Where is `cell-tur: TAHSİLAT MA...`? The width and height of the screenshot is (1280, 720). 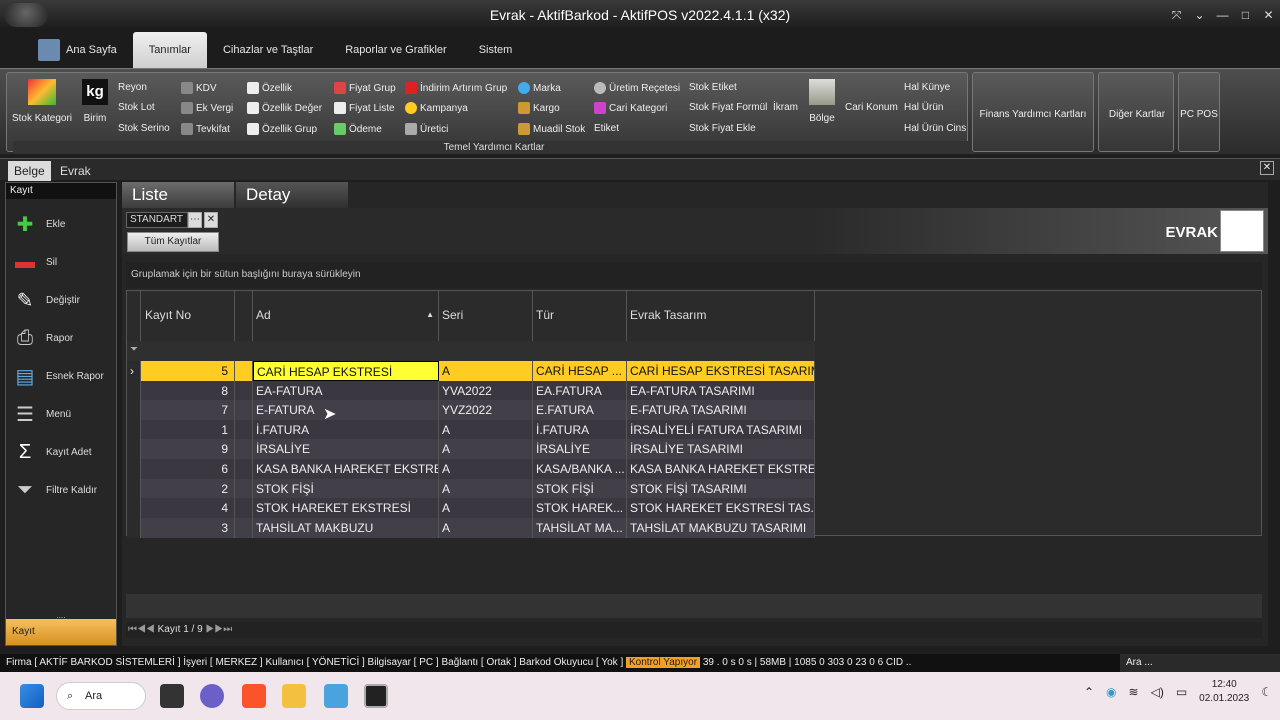 cell-tur: TAHSİLAT MA... is located at coordinates (580, 527).